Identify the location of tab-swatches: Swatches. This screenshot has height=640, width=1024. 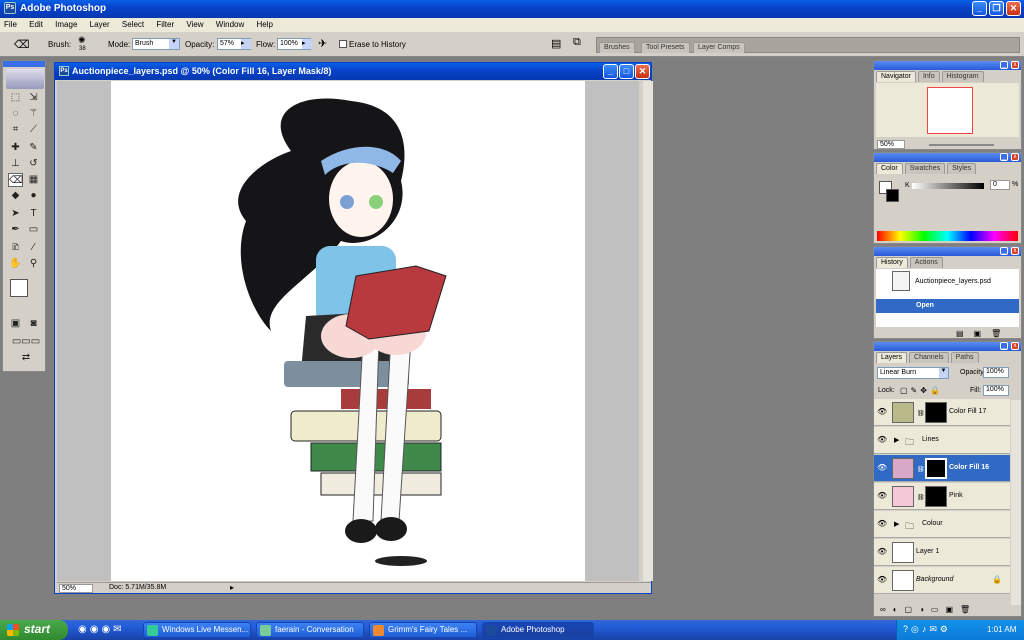
(925, 168).